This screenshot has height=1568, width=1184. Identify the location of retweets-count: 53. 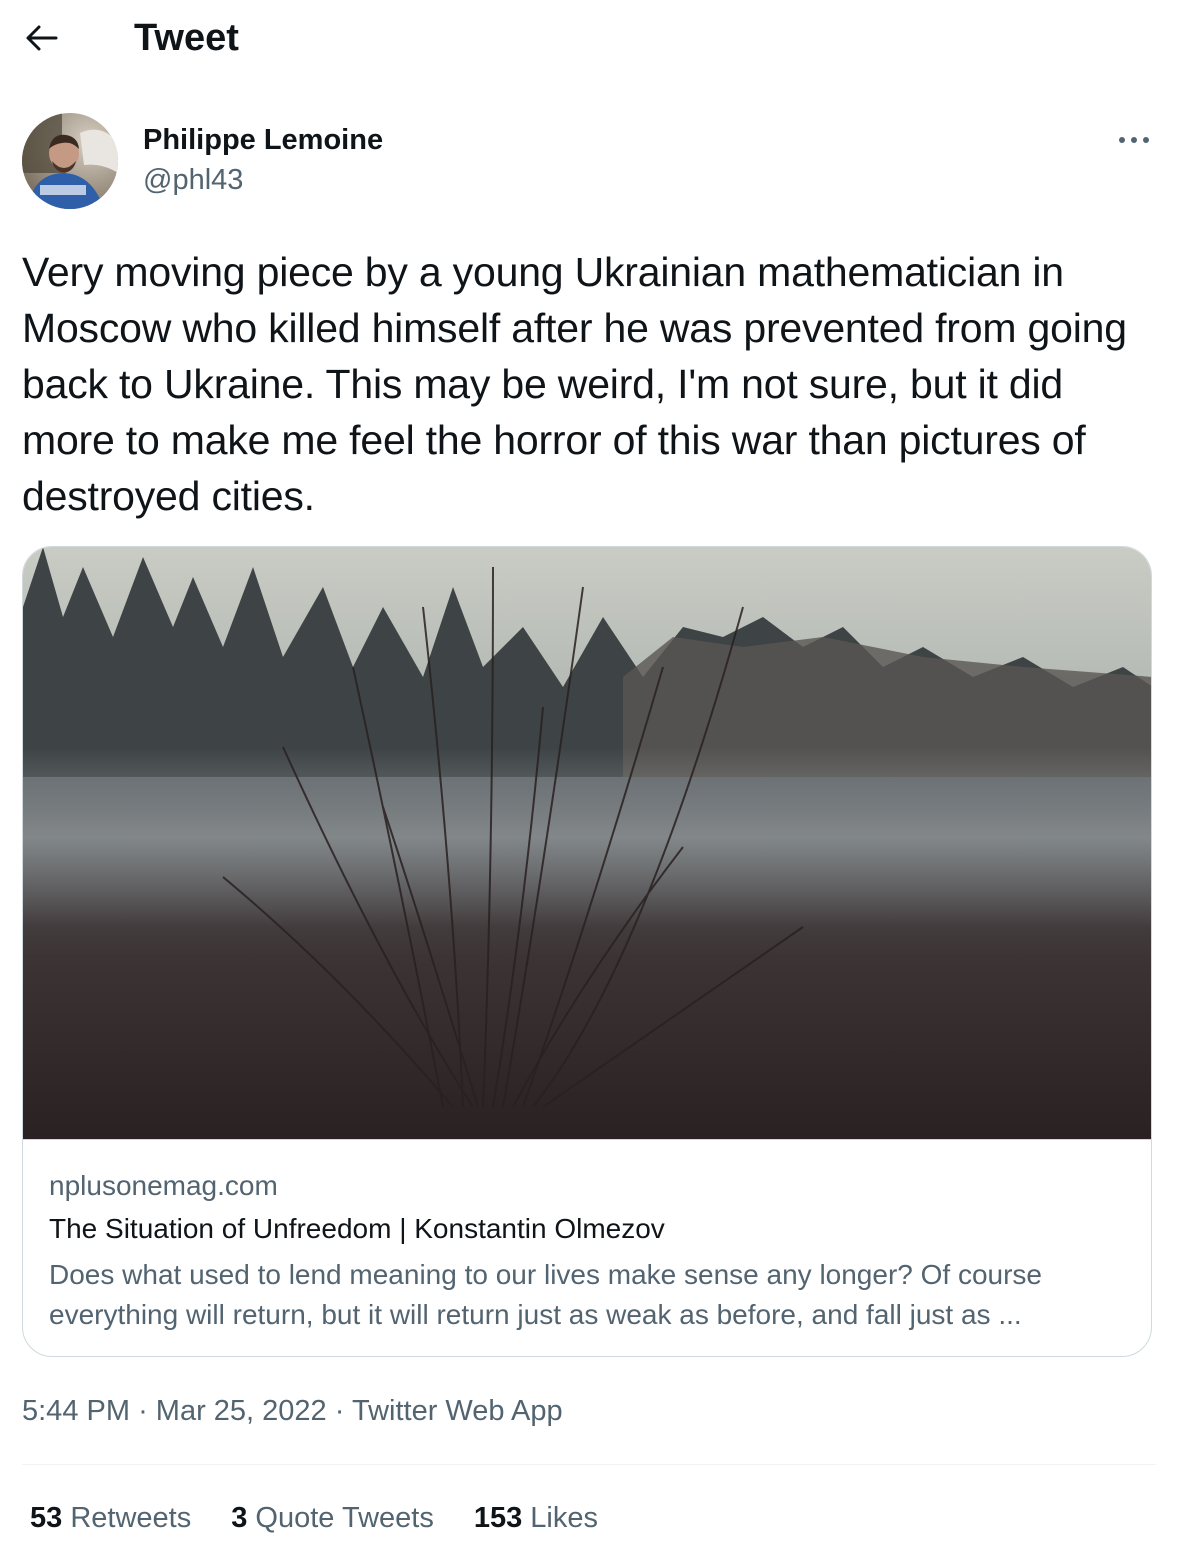
(46, 1518).